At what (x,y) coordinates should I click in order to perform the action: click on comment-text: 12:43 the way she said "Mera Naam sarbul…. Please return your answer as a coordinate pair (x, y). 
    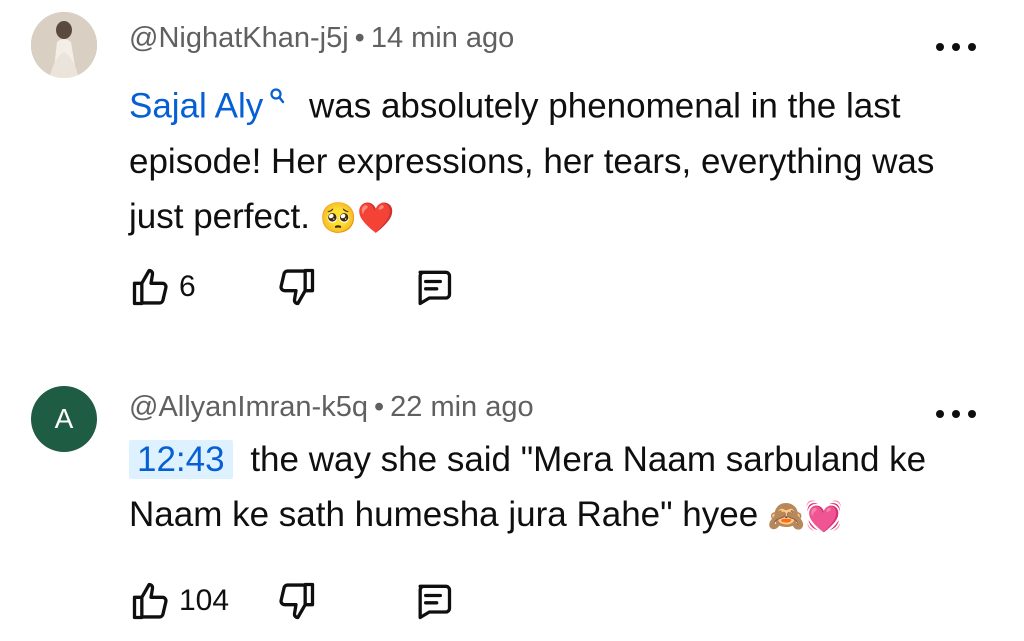
    Looking at the image, I should click on (544, 488).